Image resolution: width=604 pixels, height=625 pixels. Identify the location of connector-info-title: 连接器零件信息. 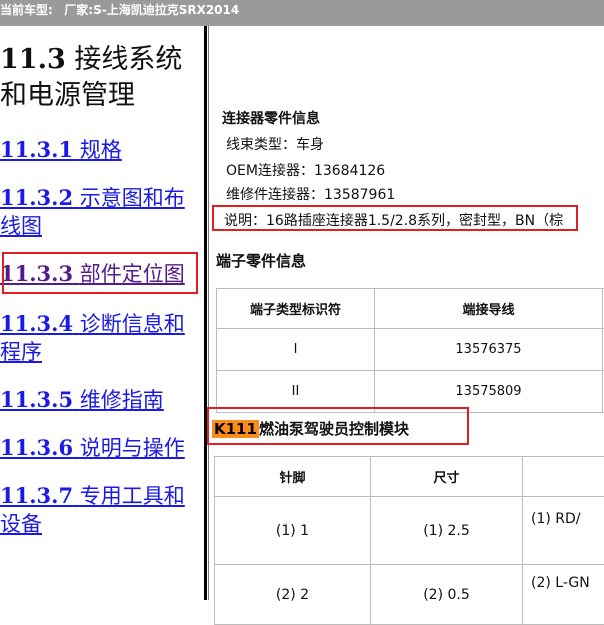
(271, 118).